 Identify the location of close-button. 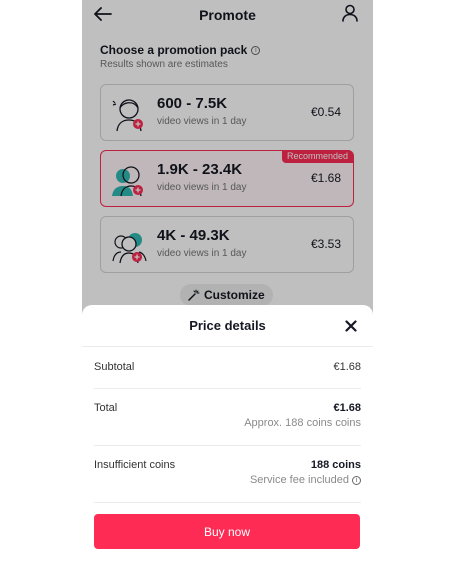
(351, 326).